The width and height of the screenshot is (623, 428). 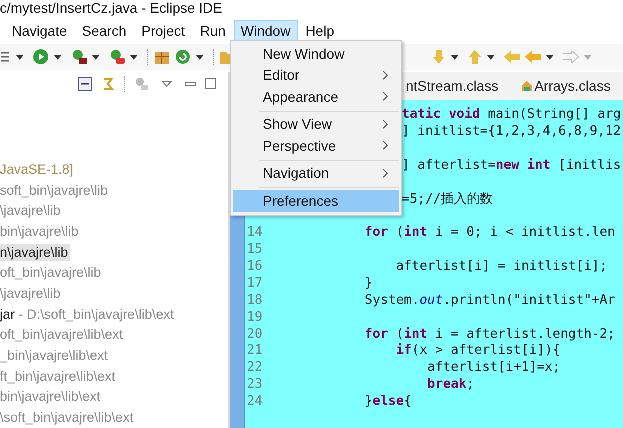 I want to click on line-number: 17, so click(x=255, y=283).